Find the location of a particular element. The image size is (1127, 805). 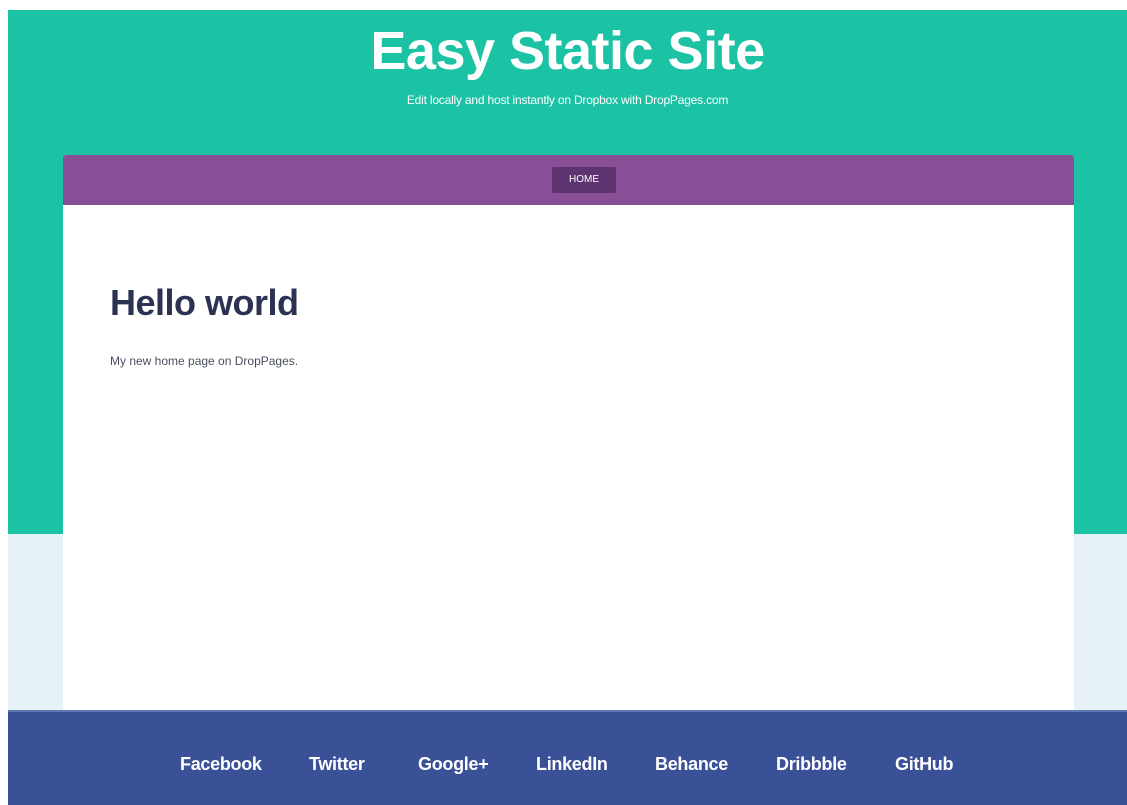

footer-link-linkedin: LinkedIn is located at coordinates (572, 764).